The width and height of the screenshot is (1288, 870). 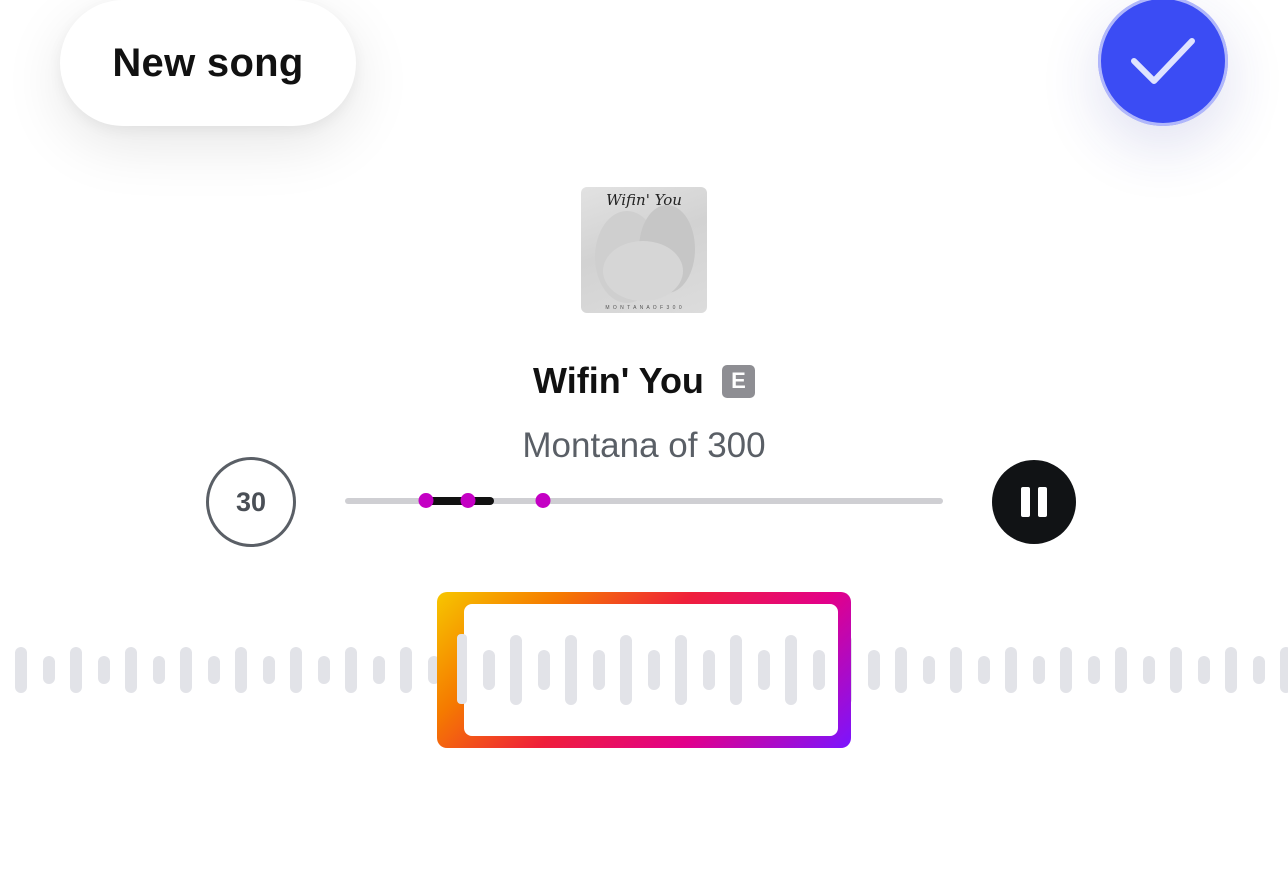 I want to click on song-title-row: Wifin' You E, so click(x=644, y=381).